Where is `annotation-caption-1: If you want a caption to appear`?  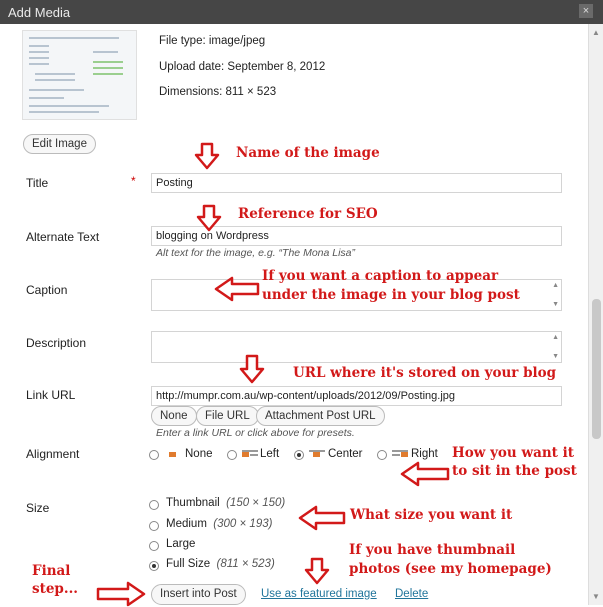 annotation-caption-1: If you want a caption to appear is located at coordinates (380, 276).